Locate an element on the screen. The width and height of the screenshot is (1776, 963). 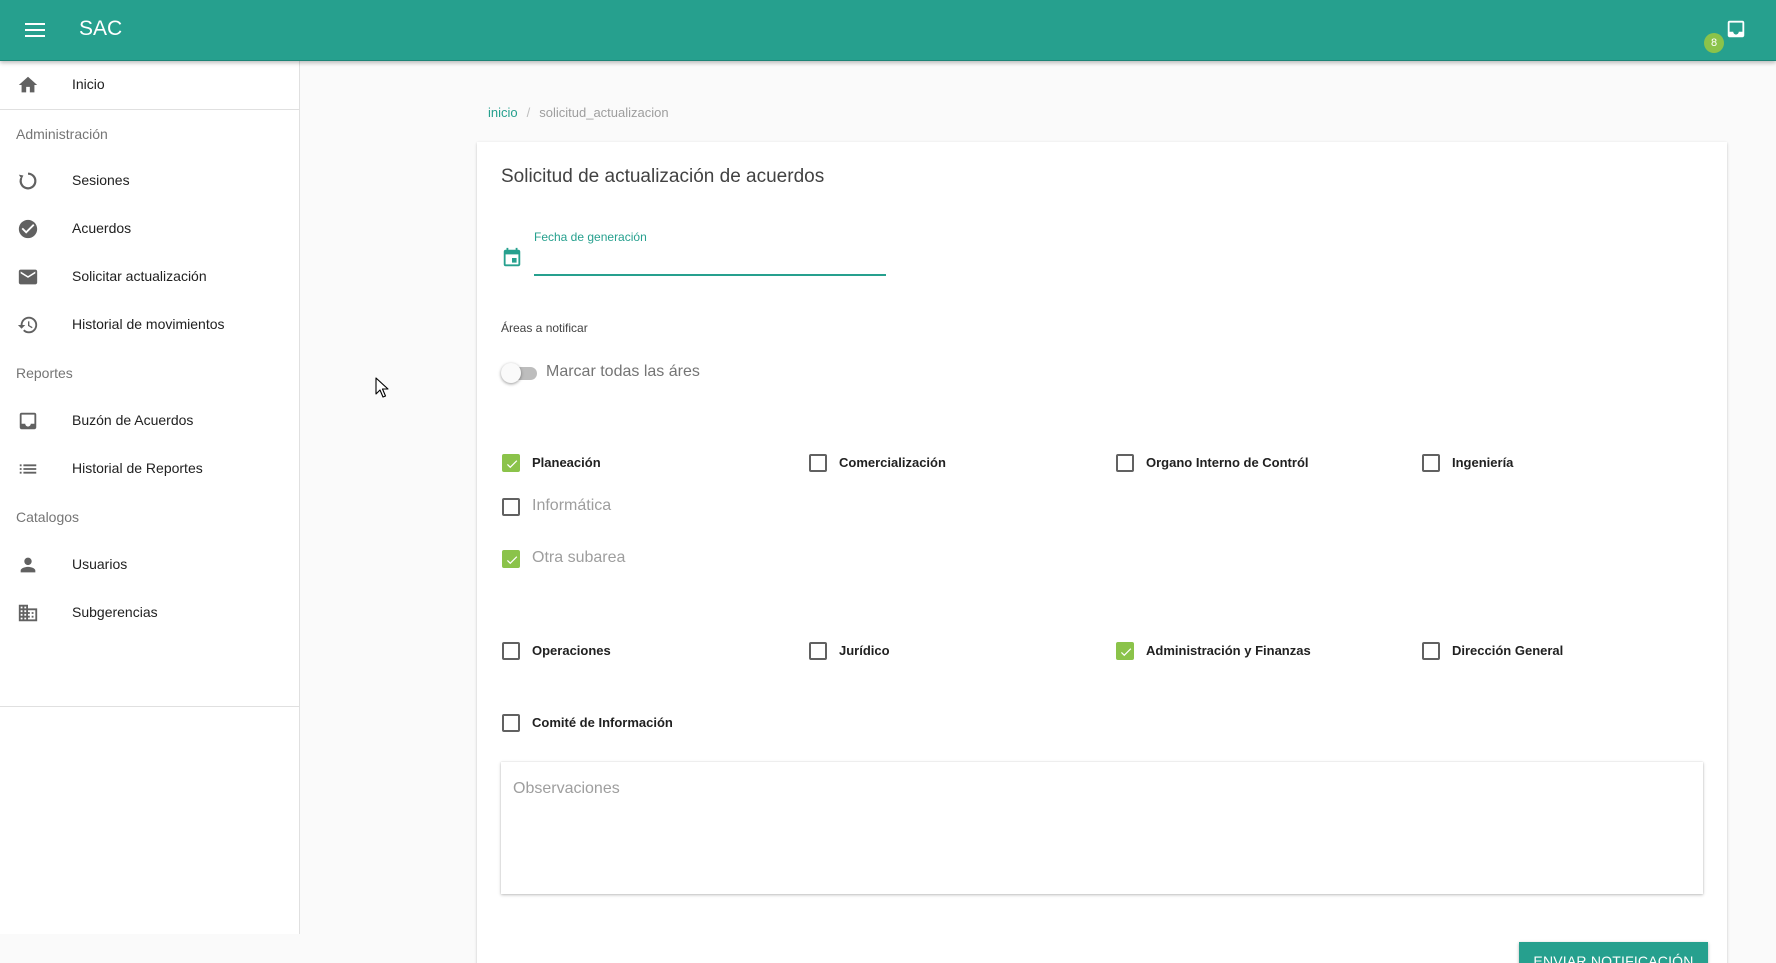
checkbox-label: Dirección General is located at coordinates (1508, 650).